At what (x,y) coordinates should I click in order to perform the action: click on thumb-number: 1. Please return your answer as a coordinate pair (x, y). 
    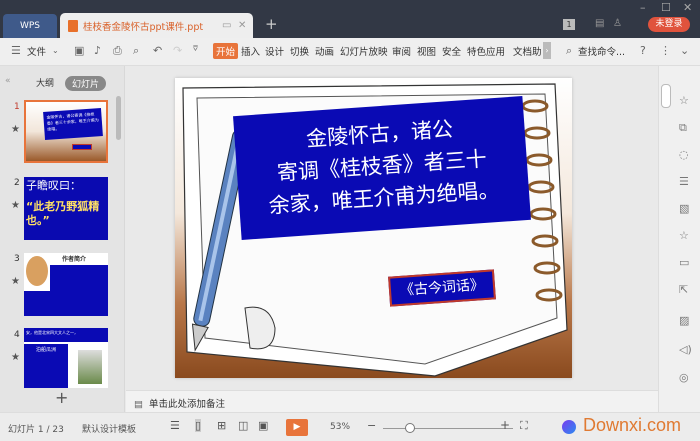
    Looking at the image, I should click on (17, 107).